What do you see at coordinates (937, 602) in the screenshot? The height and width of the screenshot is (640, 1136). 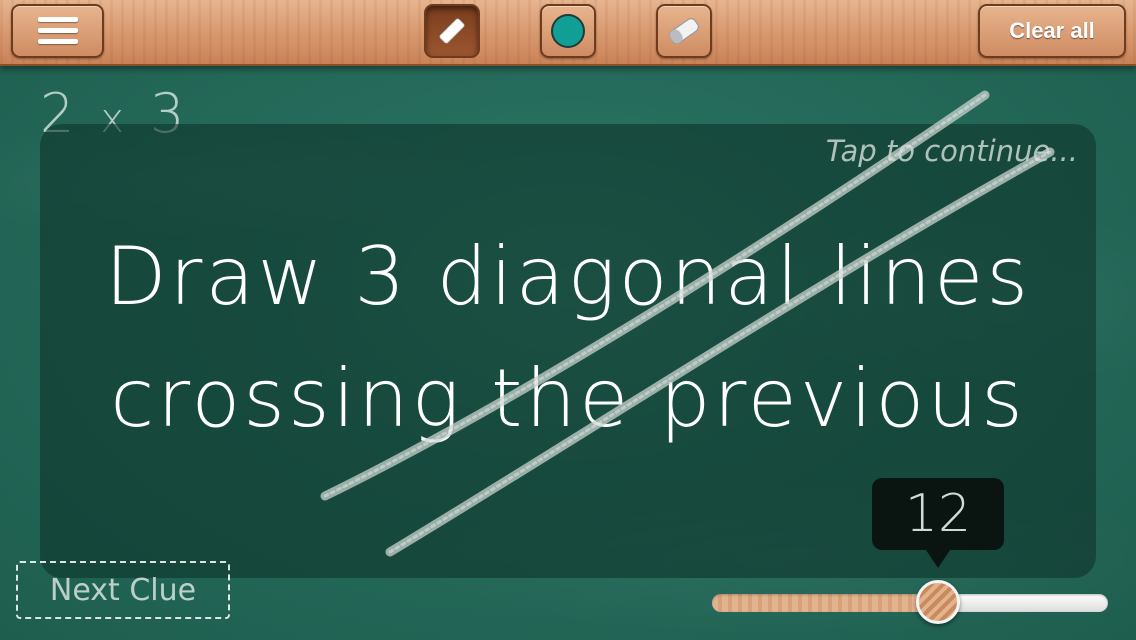 I see `brush-size-slider-thumb` at bounding box center [937, 602].